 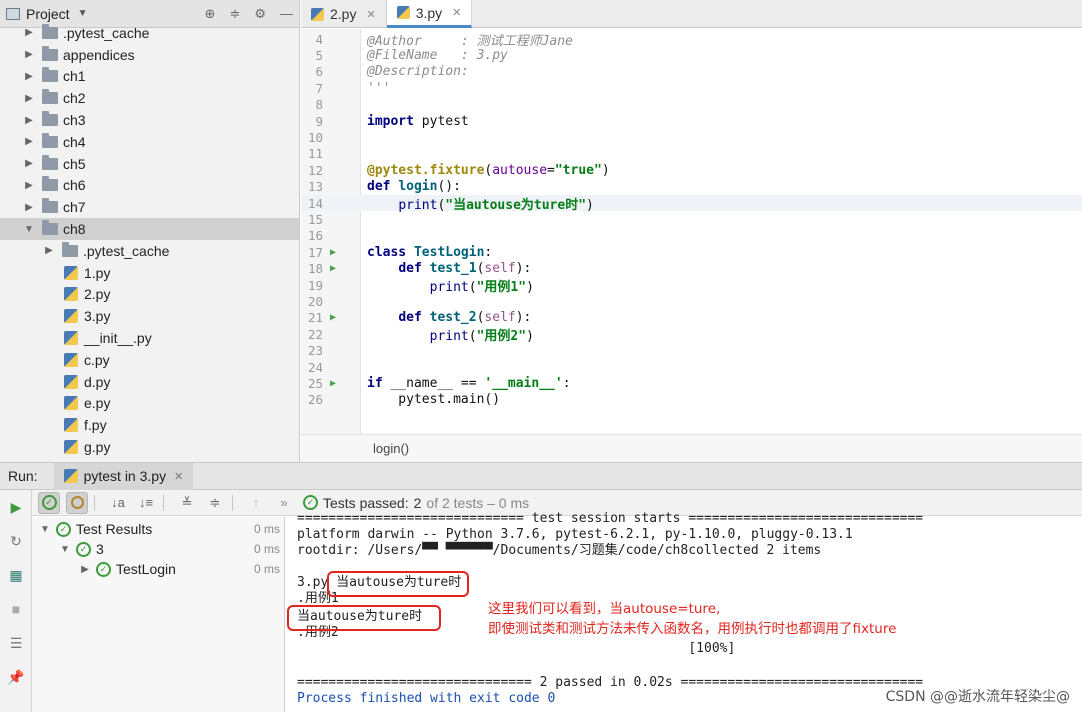 What do you see at coordinates (149, 425) in the screenshot?
I see `tree-file: f.py` at bounding box center [149, 425].